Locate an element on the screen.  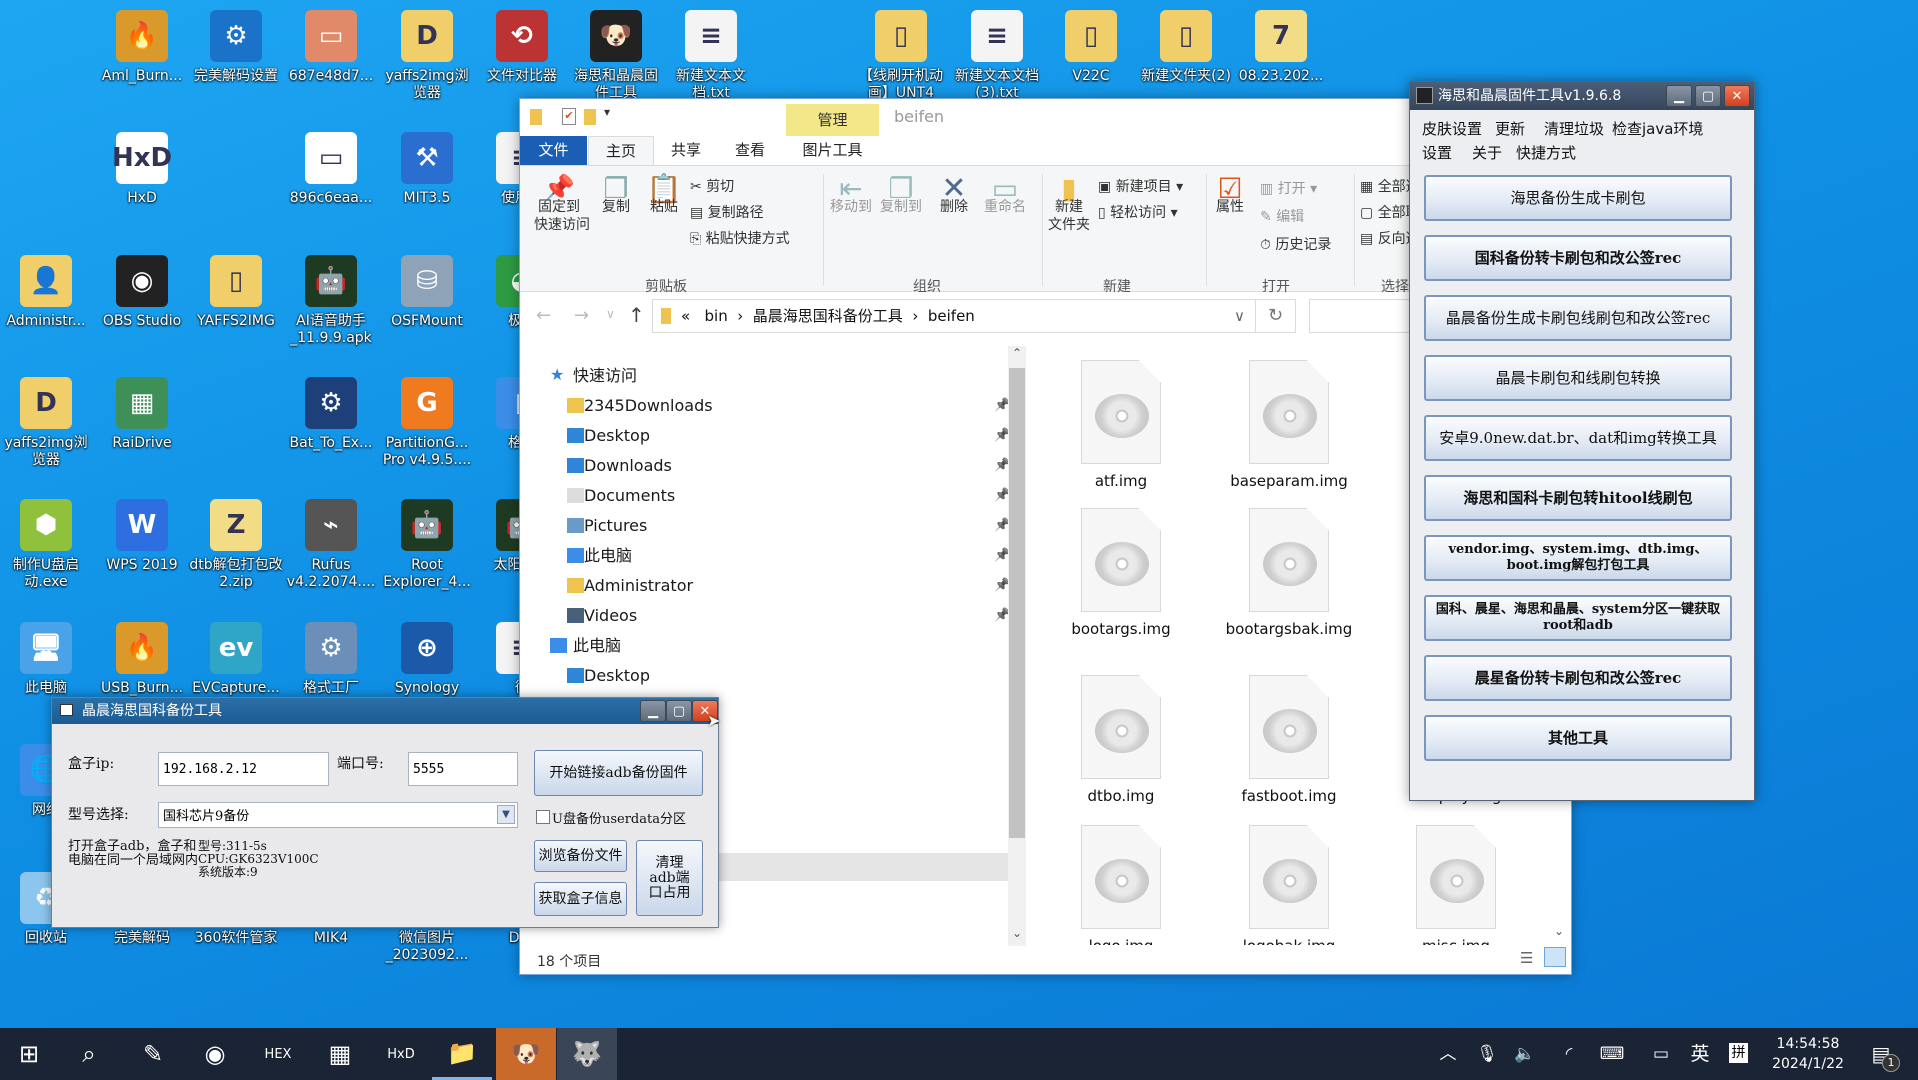
copy-path-button: ▤ 复制路径 is located at coordinates (727, 212).